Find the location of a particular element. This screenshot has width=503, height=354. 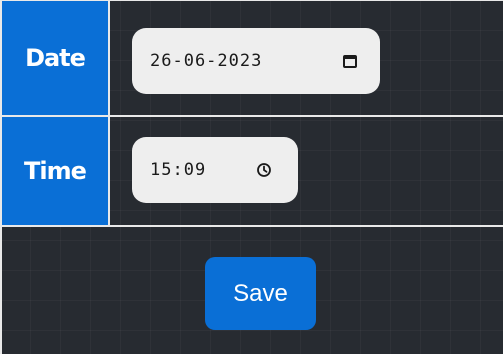

save-button: Save is located at coordinates (260, 293).